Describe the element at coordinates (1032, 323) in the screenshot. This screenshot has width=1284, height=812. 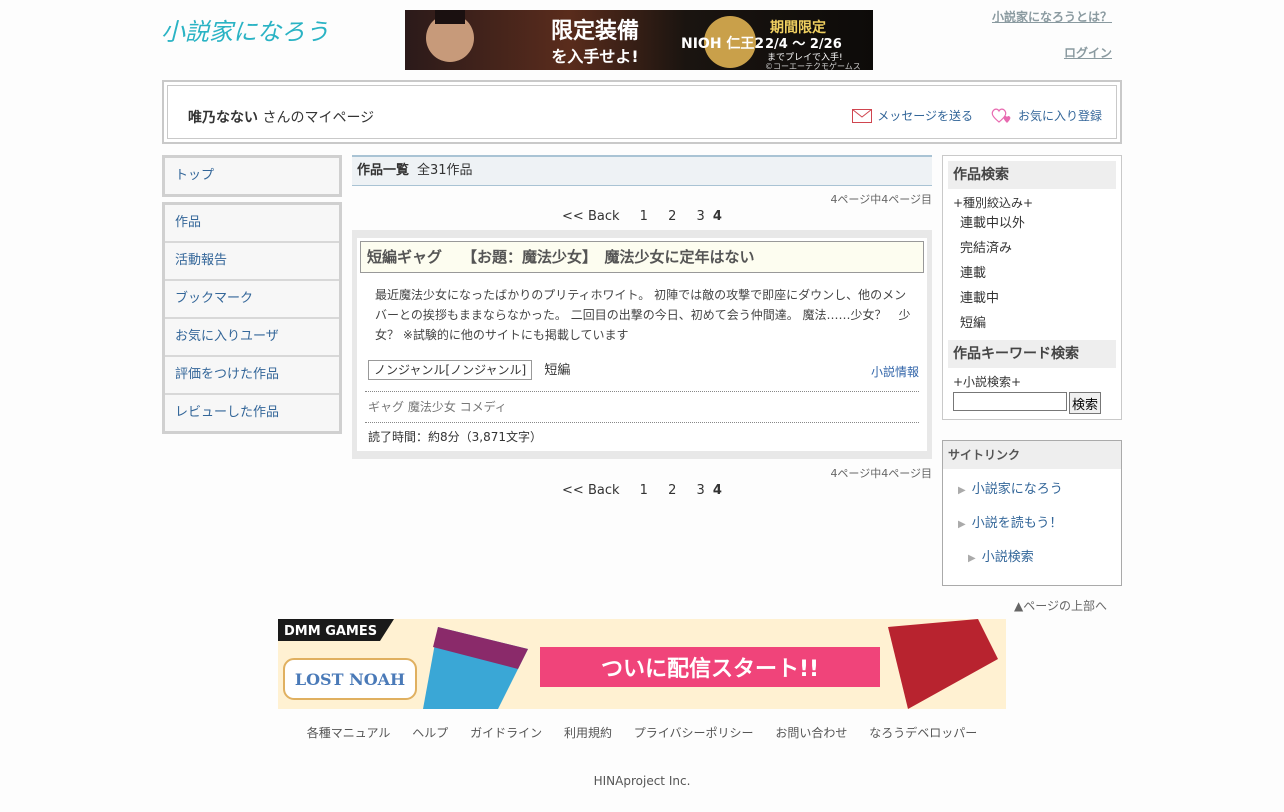
I see `filter-short: 短編` at that location.